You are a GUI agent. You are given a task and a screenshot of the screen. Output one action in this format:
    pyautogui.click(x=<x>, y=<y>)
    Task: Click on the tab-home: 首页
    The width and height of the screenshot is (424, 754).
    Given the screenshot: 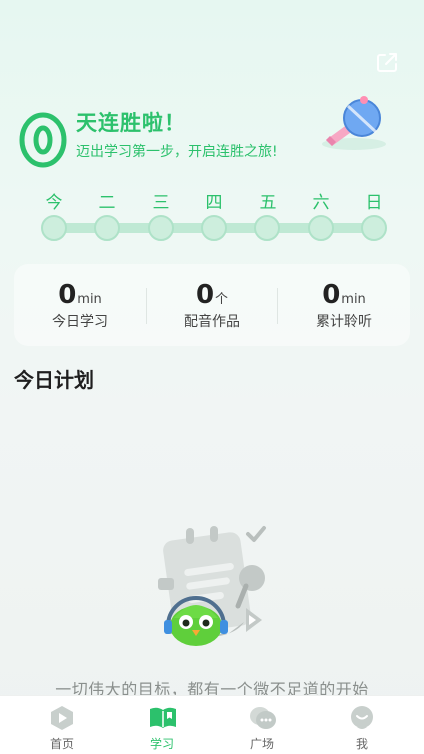 What is the action you would take?
    pyautogui.click(x=62, y=725)
    